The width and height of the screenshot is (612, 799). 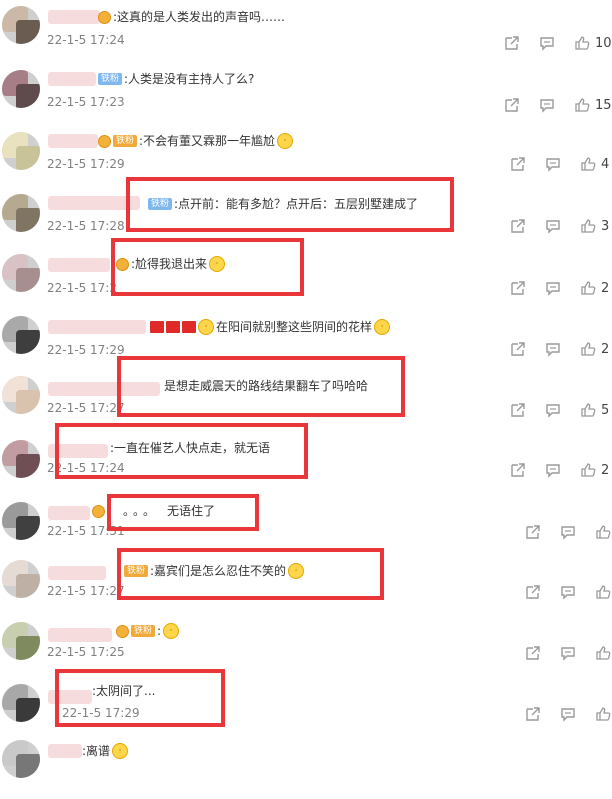 I want to click on grin-emoji-icon: ·, so click(x=206, y=327).